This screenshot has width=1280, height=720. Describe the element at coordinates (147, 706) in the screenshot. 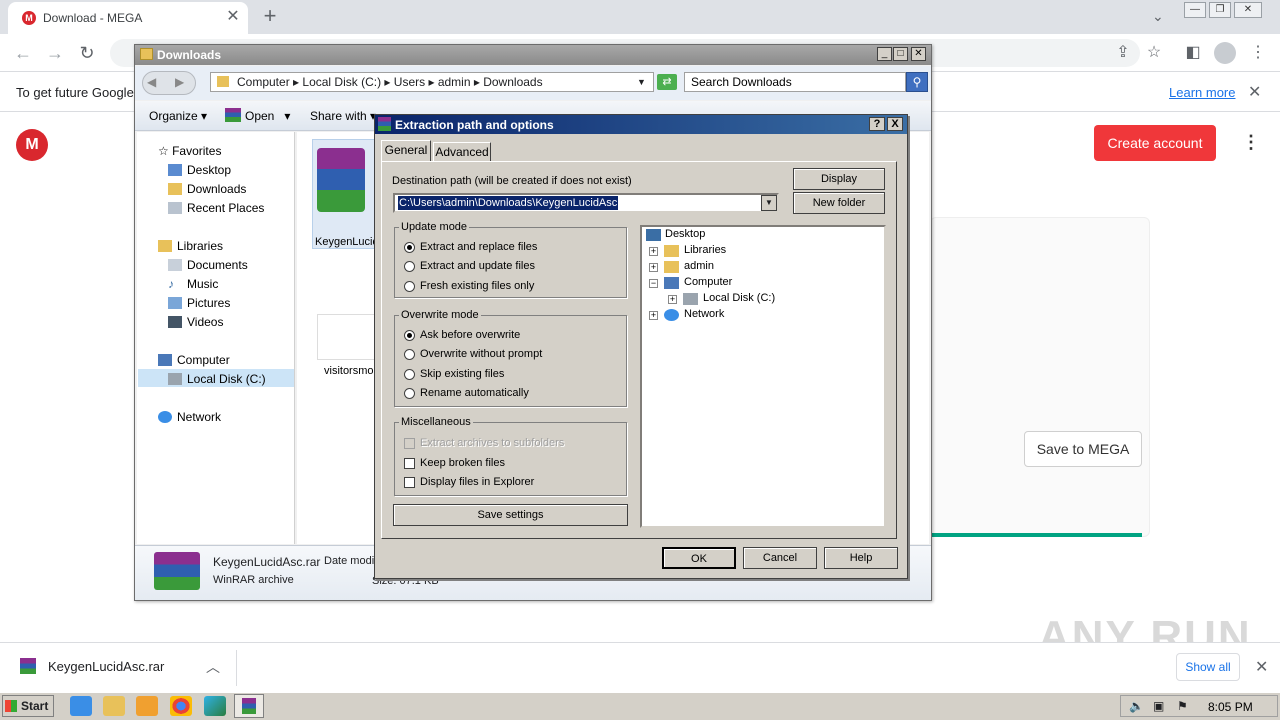

I see `media-player-icon` at that location.